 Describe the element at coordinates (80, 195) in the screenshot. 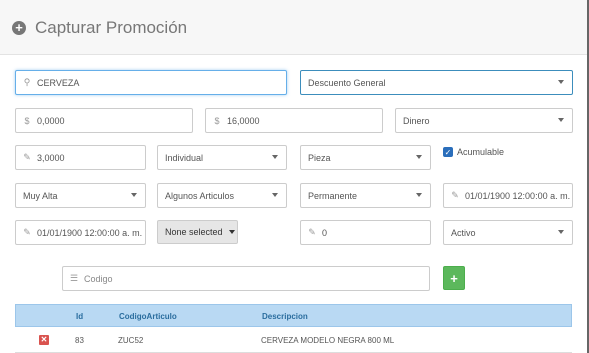

I see `priority-select: Muy Alta` at that location.